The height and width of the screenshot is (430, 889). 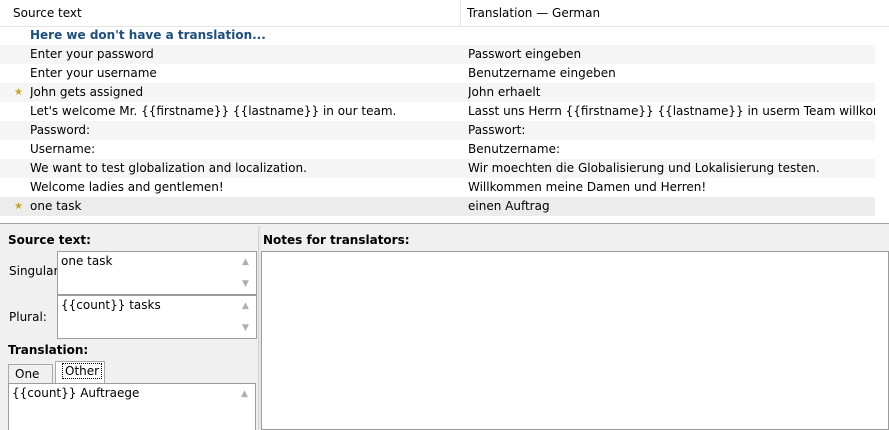 What do you see at coordinates (230, 13) in the screenshot?
I see `column-header-source: Source text` at bounding box center [230, 13].